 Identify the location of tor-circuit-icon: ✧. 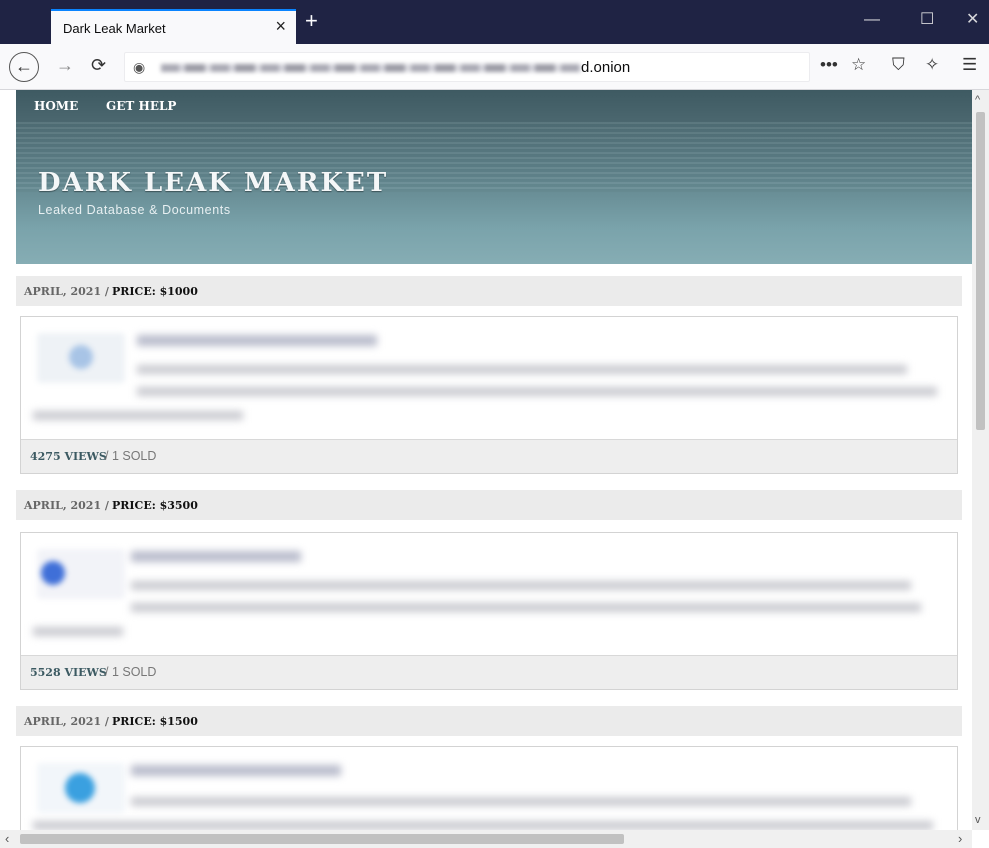
(932, 65).